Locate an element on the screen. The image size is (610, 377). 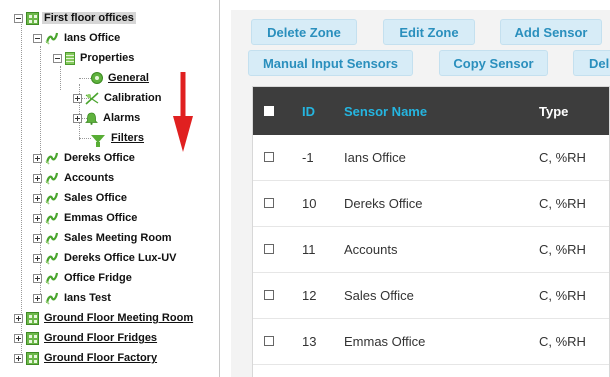
table-row: -1 Ians Office C, %RH is located at coordinates (431, 158).